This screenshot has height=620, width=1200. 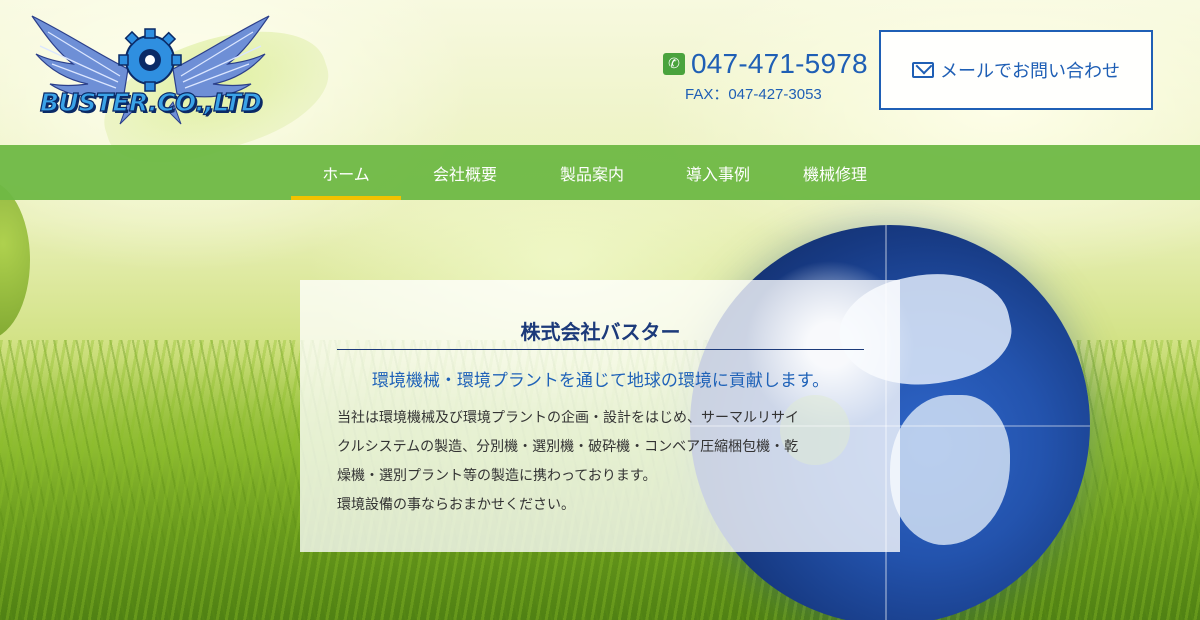 What do you see at coordinates (497, 476) in the screenshot?
I see `description-line: 燥機・選別プラント等の製造に携わっております。` at bounding box center [497, 476].